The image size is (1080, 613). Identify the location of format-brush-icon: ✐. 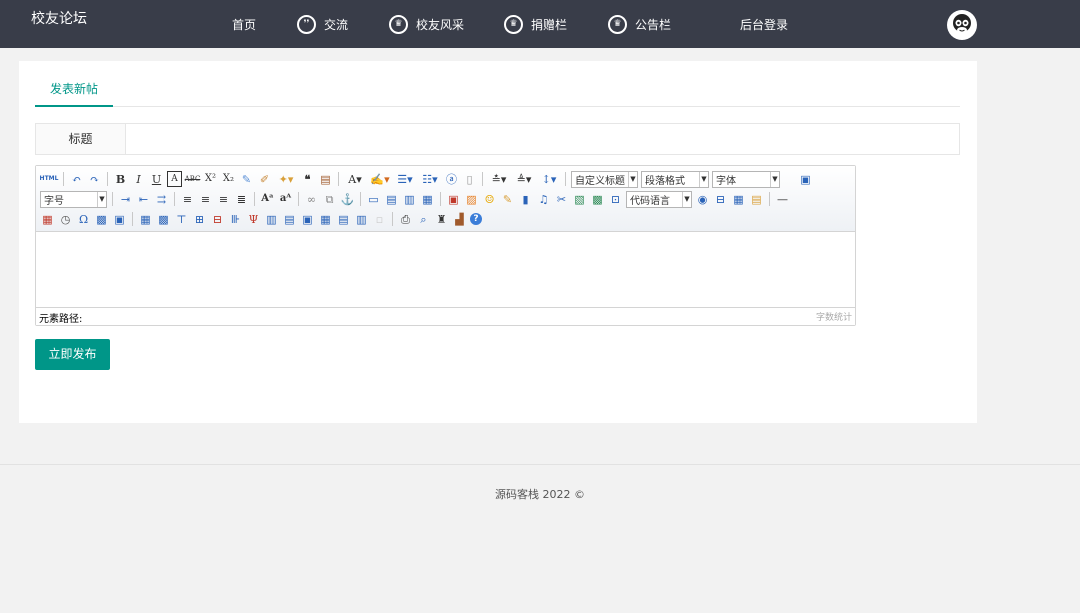
(264, 179).